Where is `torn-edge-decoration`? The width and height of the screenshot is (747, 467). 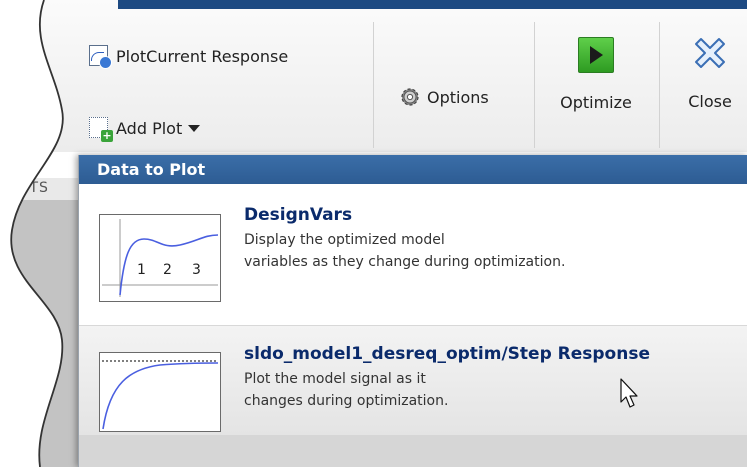 torn-edge-decoration is located at coordinates (32, 233).